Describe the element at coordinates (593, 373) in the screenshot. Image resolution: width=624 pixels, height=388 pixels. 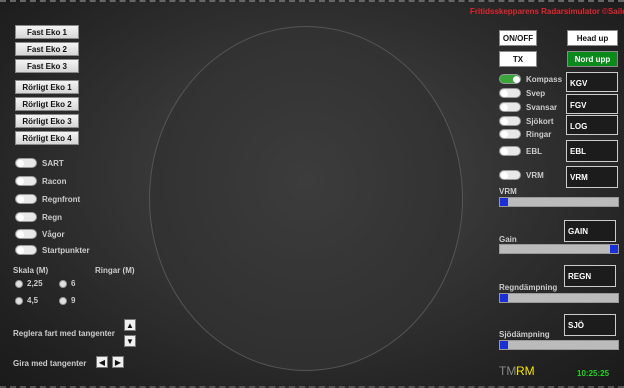
I see `clock-display: 10:25:25` at that location.